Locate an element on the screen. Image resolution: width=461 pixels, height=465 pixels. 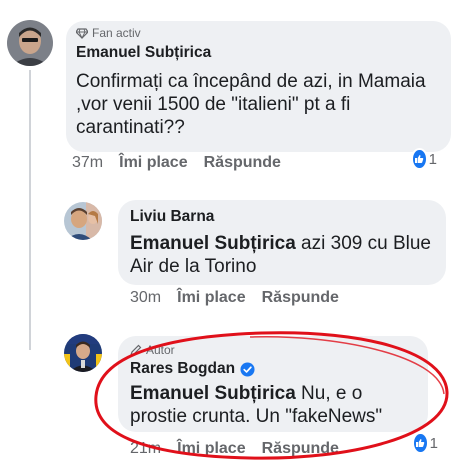
comment-author: Emanuel Subțirica is located at coordinates (143, 53).